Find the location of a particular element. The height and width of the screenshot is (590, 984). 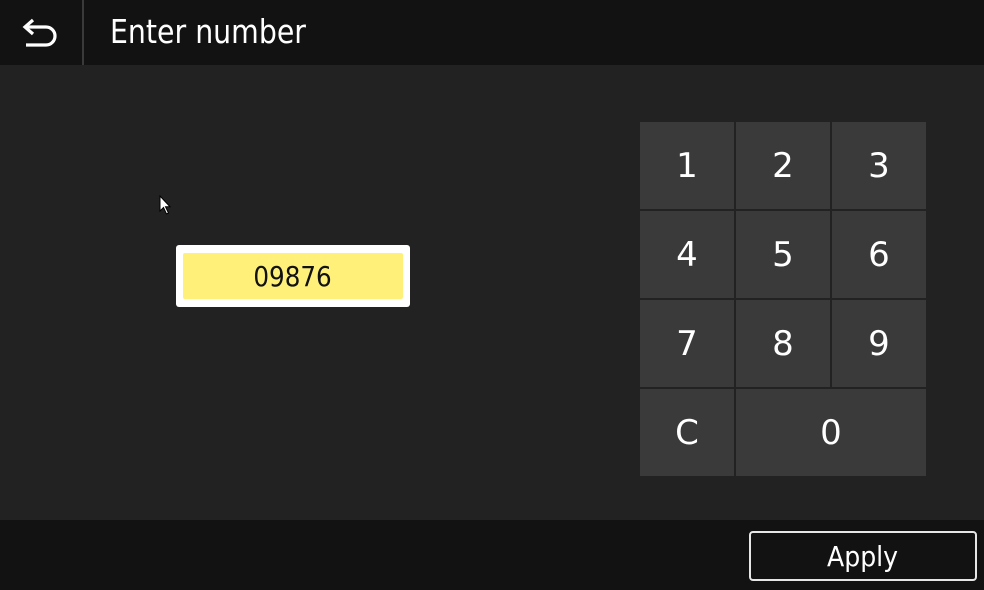

mouse-pointer-icon is located at coordinates (166, 207).